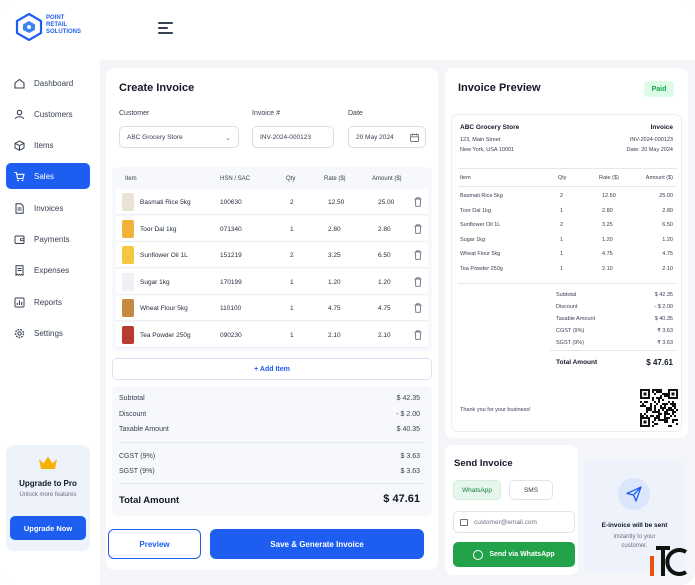  What do you see at coordinates (387, 137) in the screenshot?
I see `date-input: 20 May 2024` at bounding box center [387, 137].